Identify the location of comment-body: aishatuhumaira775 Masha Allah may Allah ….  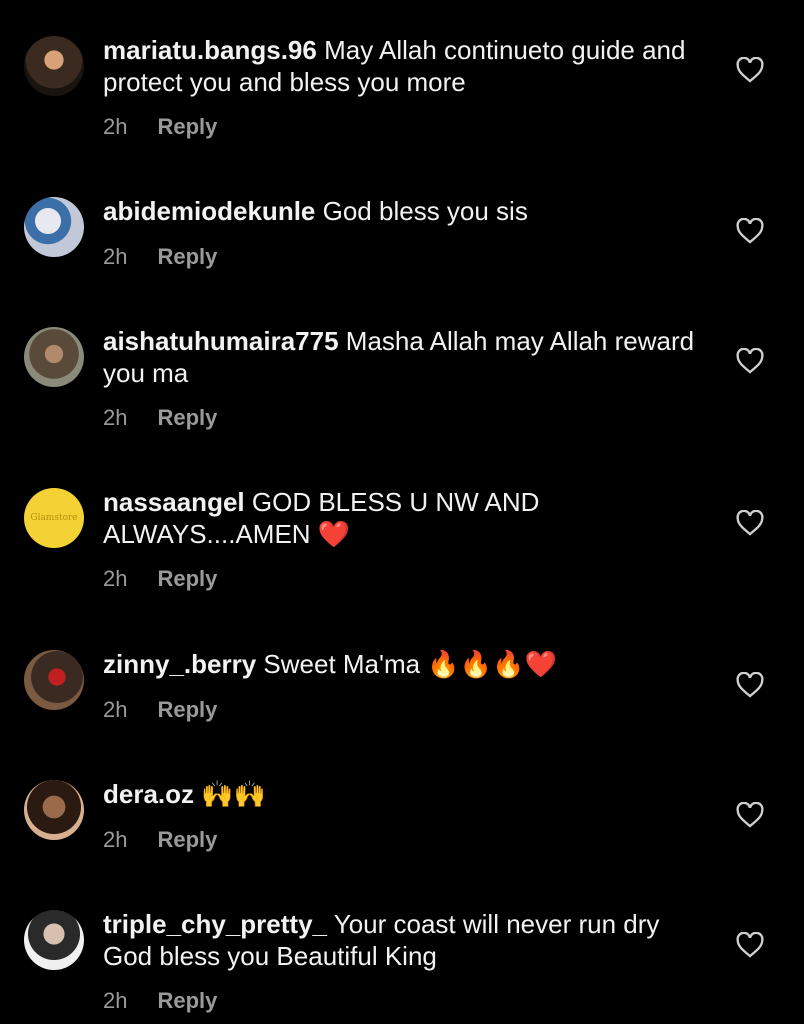
(403, 357).